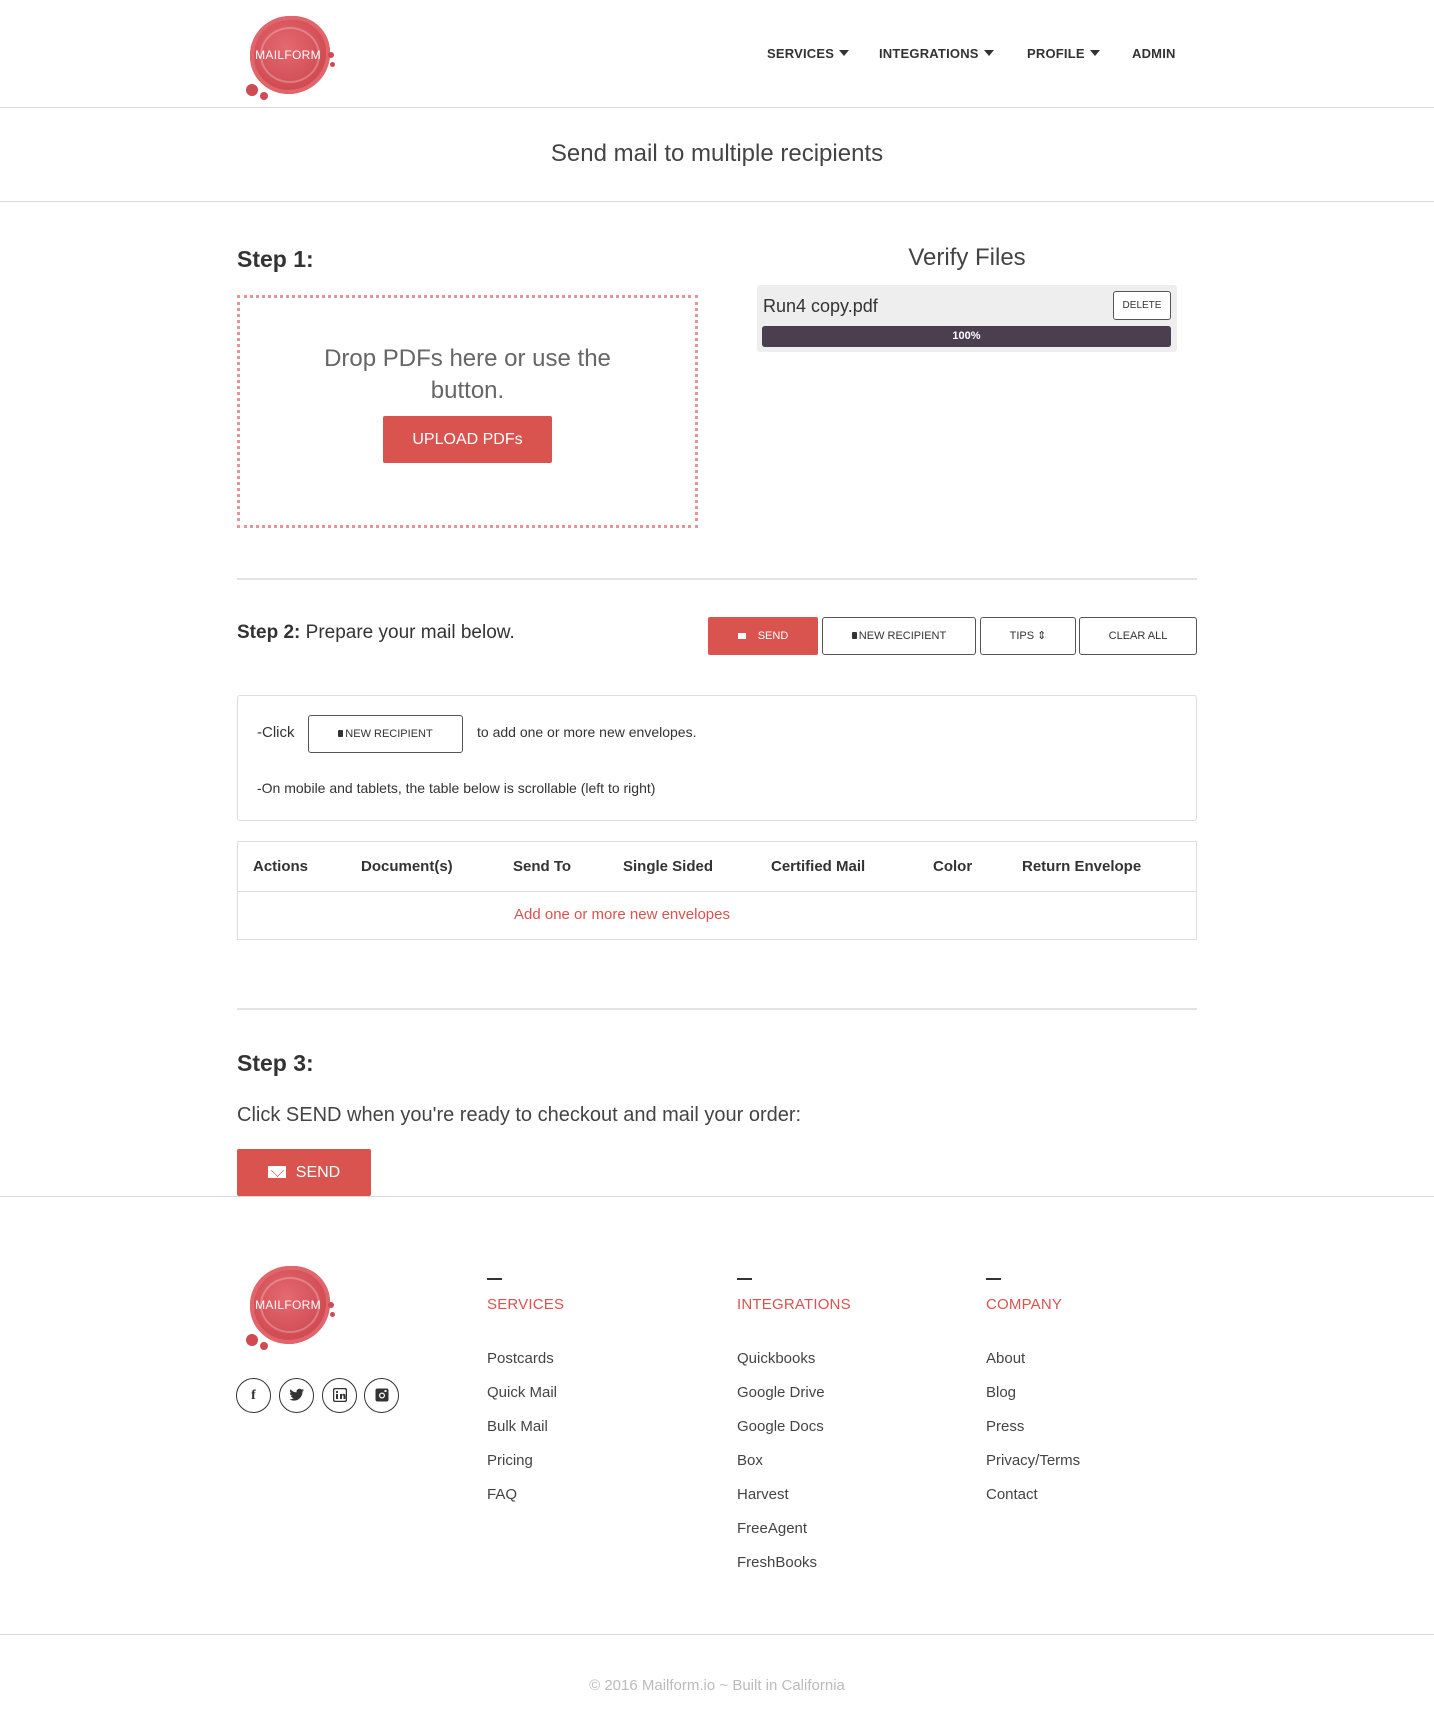  Describe the element at coordinates (717, 758) in the screenshot. I see `tips-panel` at that location.